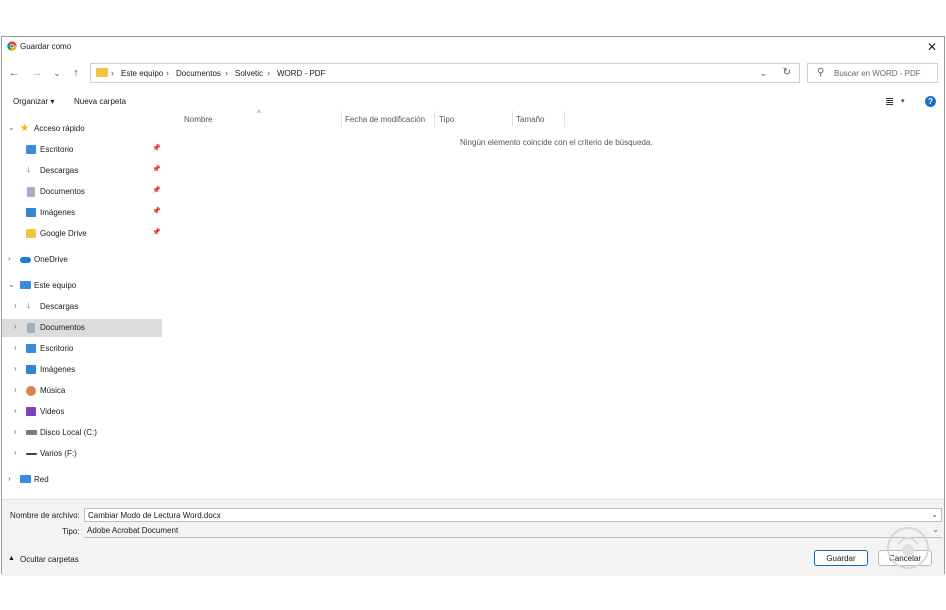 This screenshot has width=946, height=610. Describe the element at coordinates (57, 73) in the screenshot. I see `recent-locations-button: ⌄` at that location.